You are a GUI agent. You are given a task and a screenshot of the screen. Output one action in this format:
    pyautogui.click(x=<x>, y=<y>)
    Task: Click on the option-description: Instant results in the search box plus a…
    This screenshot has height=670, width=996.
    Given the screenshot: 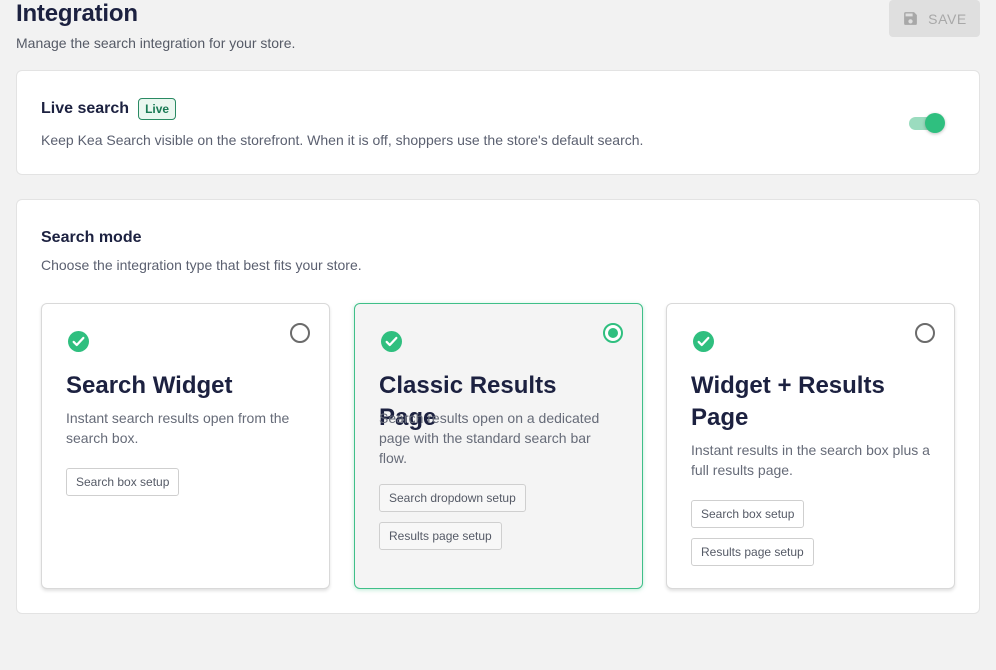 What is the action you would take?
    pyautogui.click(x=810, y=460)
    